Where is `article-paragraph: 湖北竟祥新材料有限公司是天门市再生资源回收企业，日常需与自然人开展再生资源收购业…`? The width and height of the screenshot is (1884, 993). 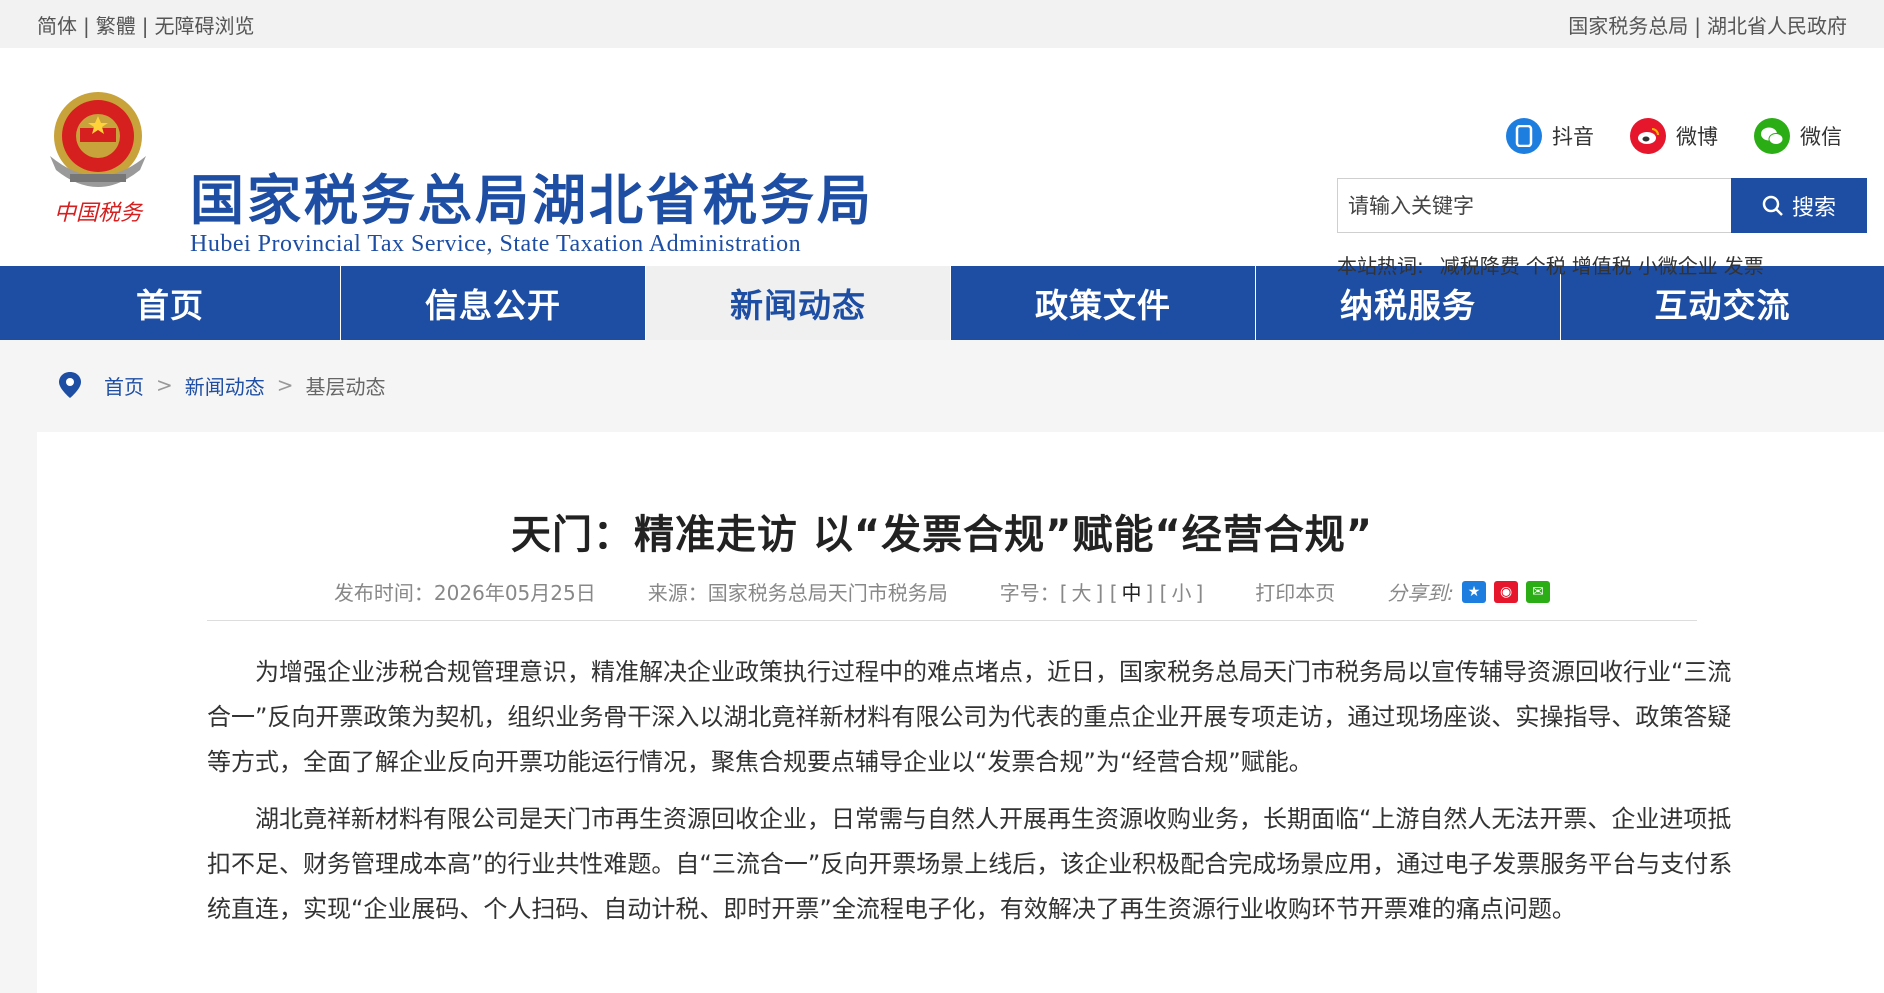
article-paragraph: 湖北竟祥新材料有限公司是天门市再生资源回收企业，日常需与自然人开展再生资源收购业… is located at coordinates (970, 864).